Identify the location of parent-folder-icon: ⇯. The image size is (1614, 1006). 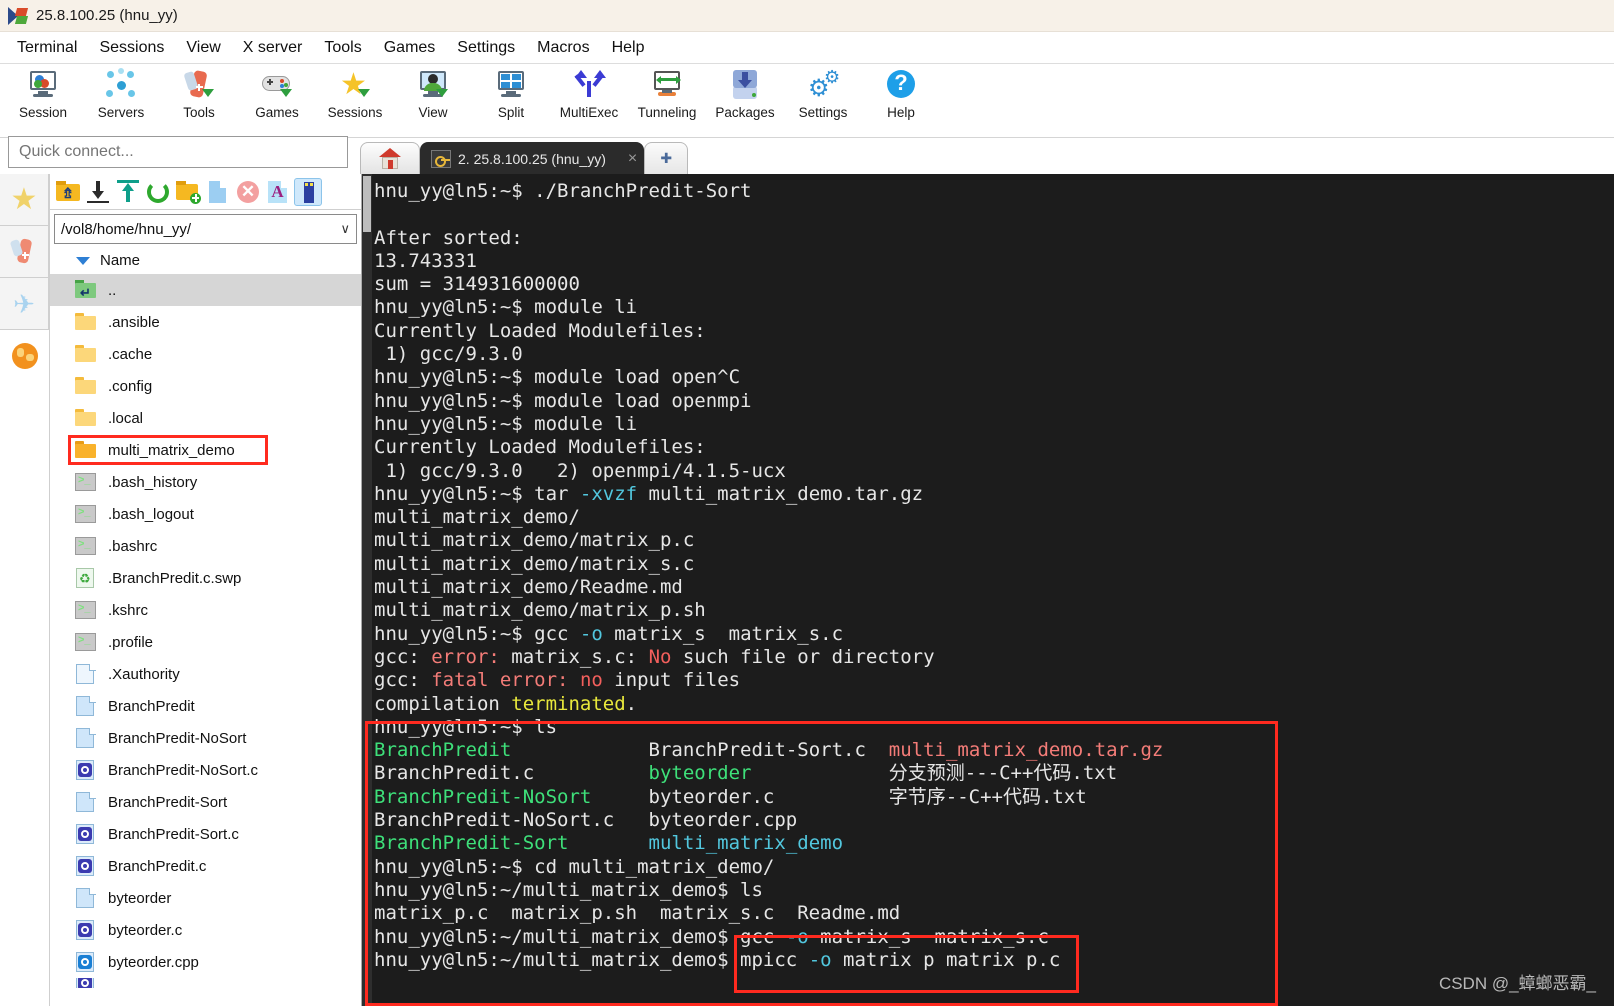
(68, 192).